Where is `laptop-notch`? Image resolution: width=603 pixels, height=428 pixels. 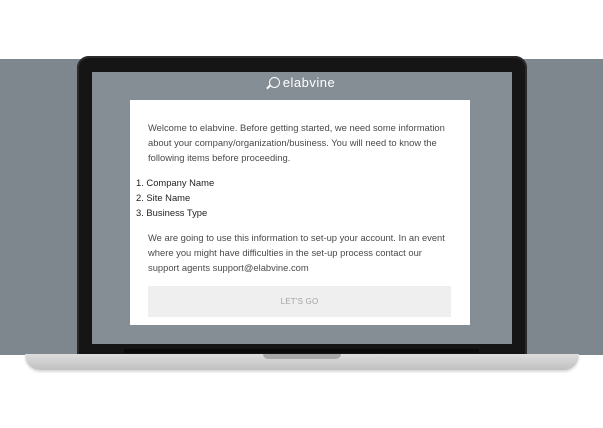
laptop-notch is located at coordinates (302, 356).